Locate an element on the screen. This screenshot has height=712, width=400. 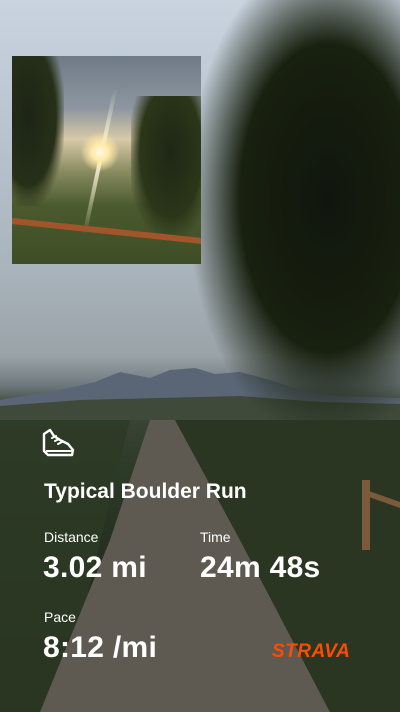
inset-photo is located at coordinates (106, 160).